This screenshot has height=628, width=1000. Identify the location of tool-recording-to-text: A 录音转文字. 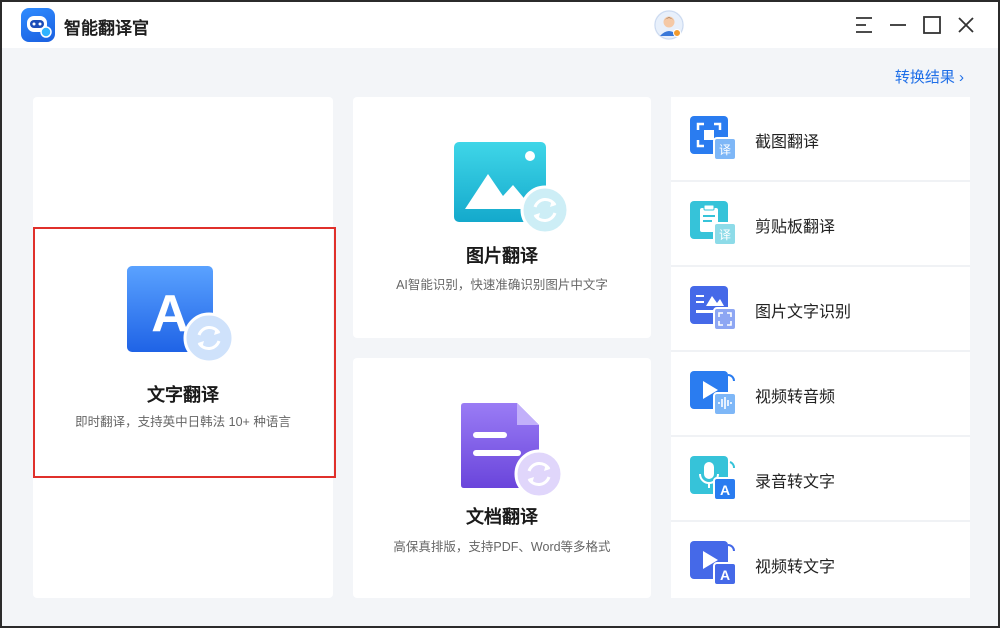
(820, 478).